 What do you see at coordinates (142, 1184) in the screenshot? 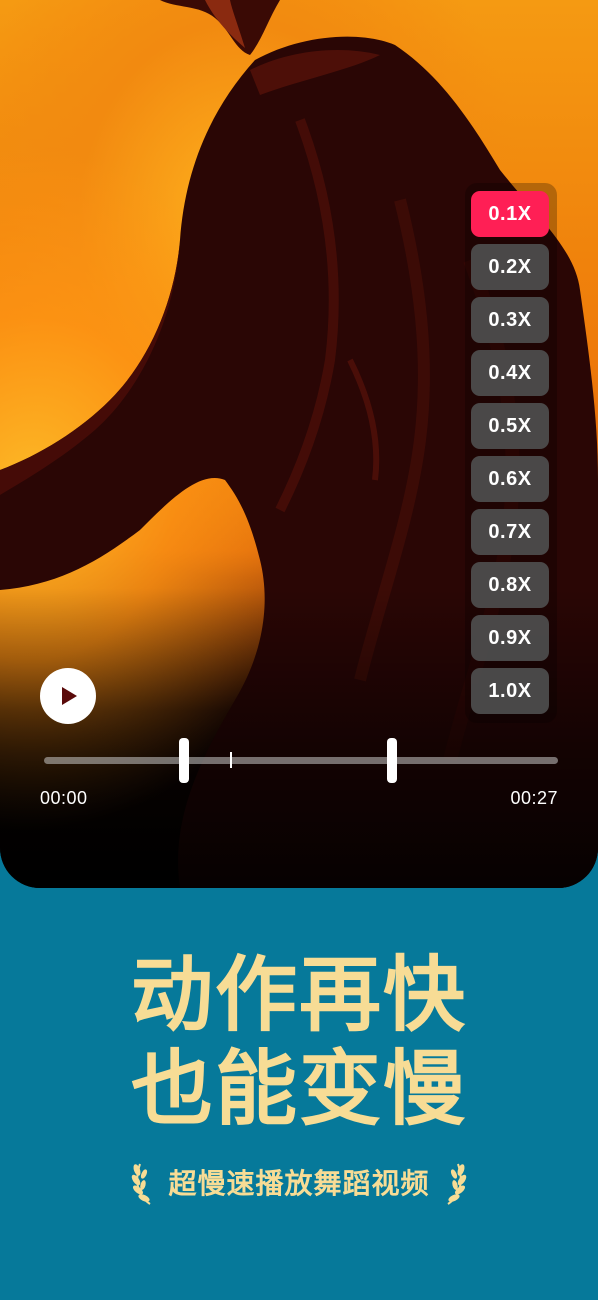
I see `laurel-left-icon` at bounding box center [142, 1184].